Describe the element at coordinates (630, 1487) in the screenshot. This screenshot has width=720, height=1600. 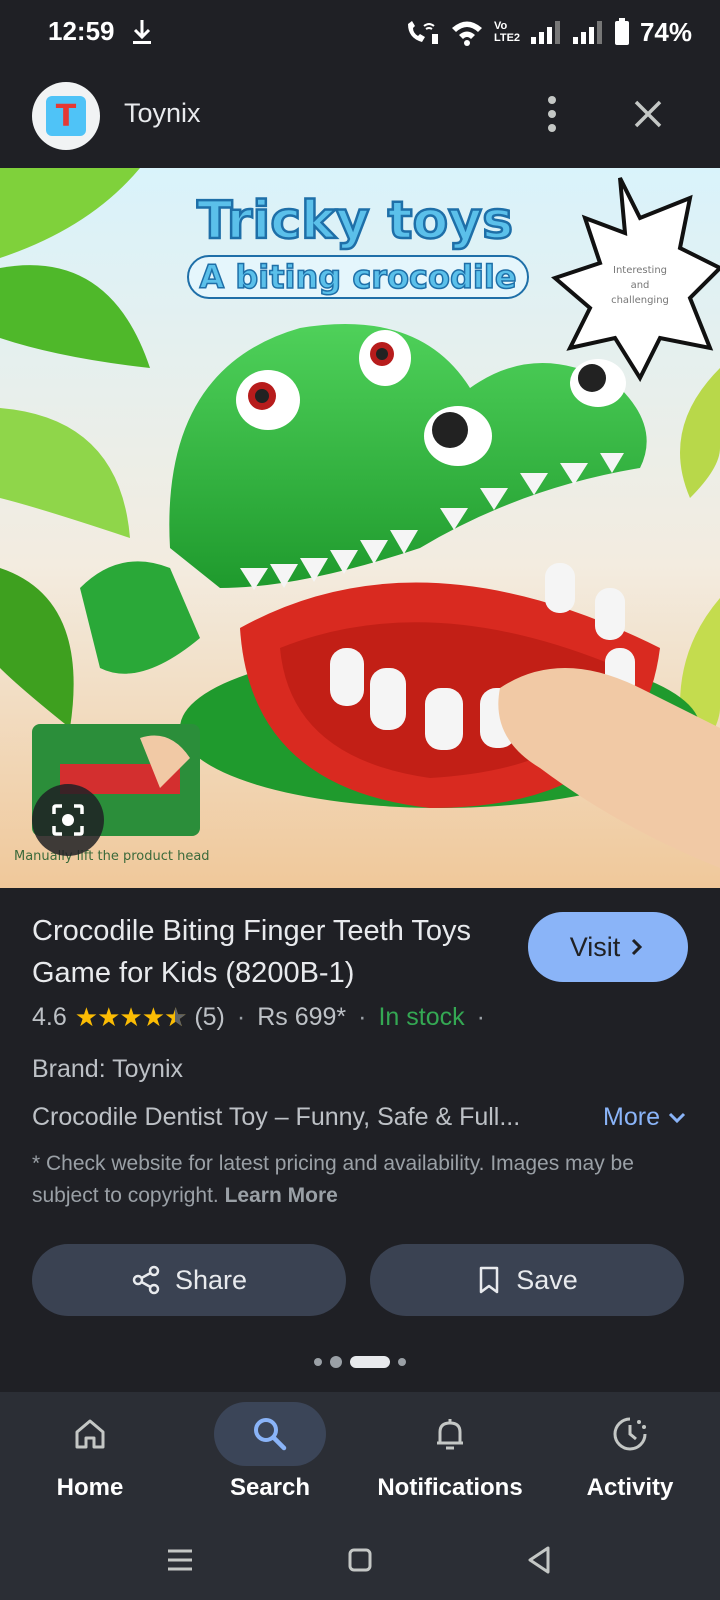
I see `nav-label: Activity` at that location.